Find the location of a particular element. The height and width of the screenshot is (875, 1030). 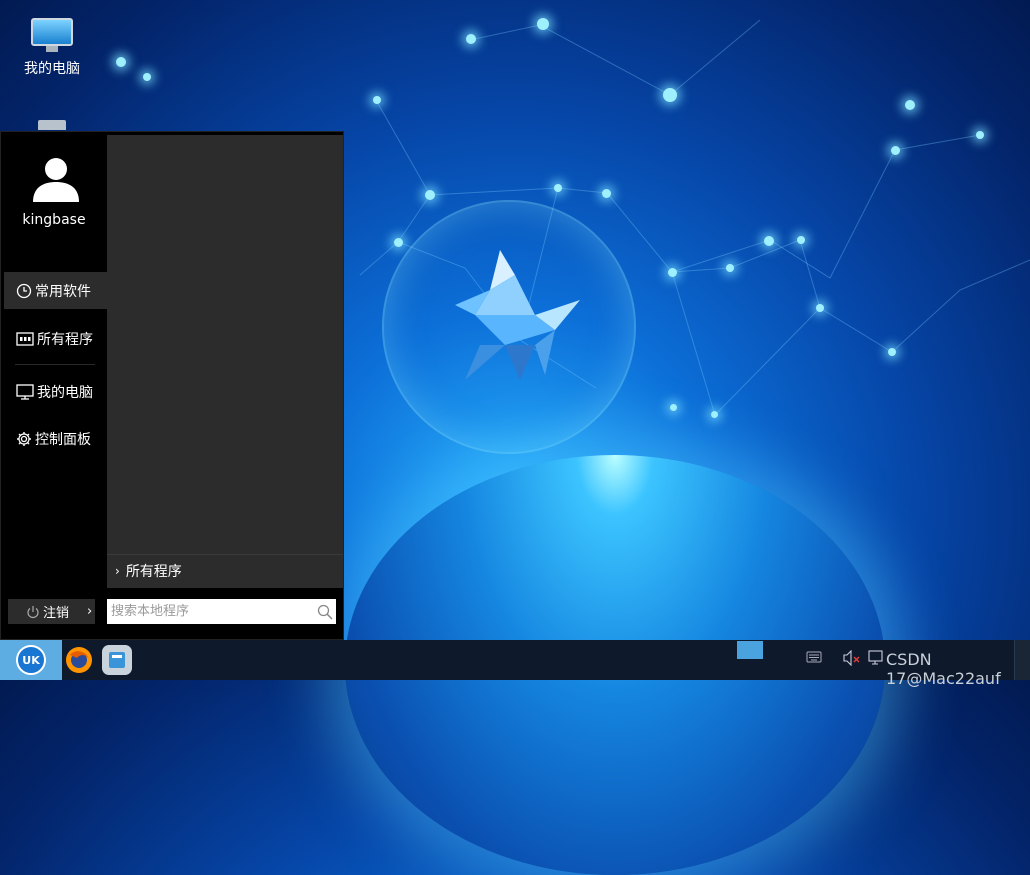

username: kingbase is located at coordinates (54, 220).